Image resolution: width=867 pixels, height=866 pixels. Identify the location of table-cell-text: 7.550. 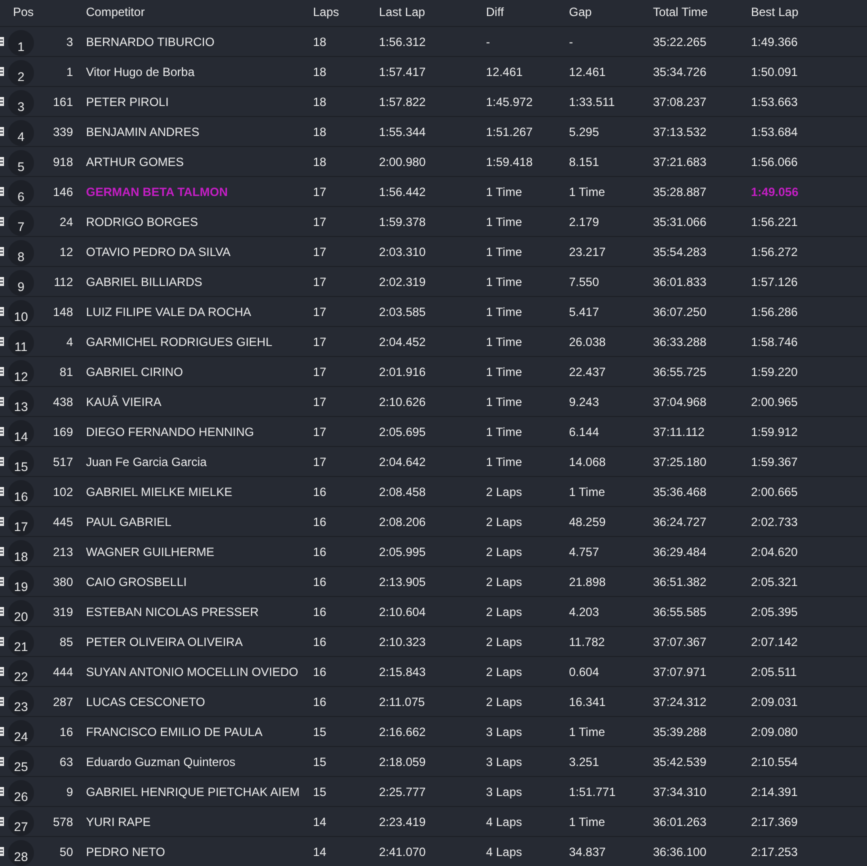
(584, 281).